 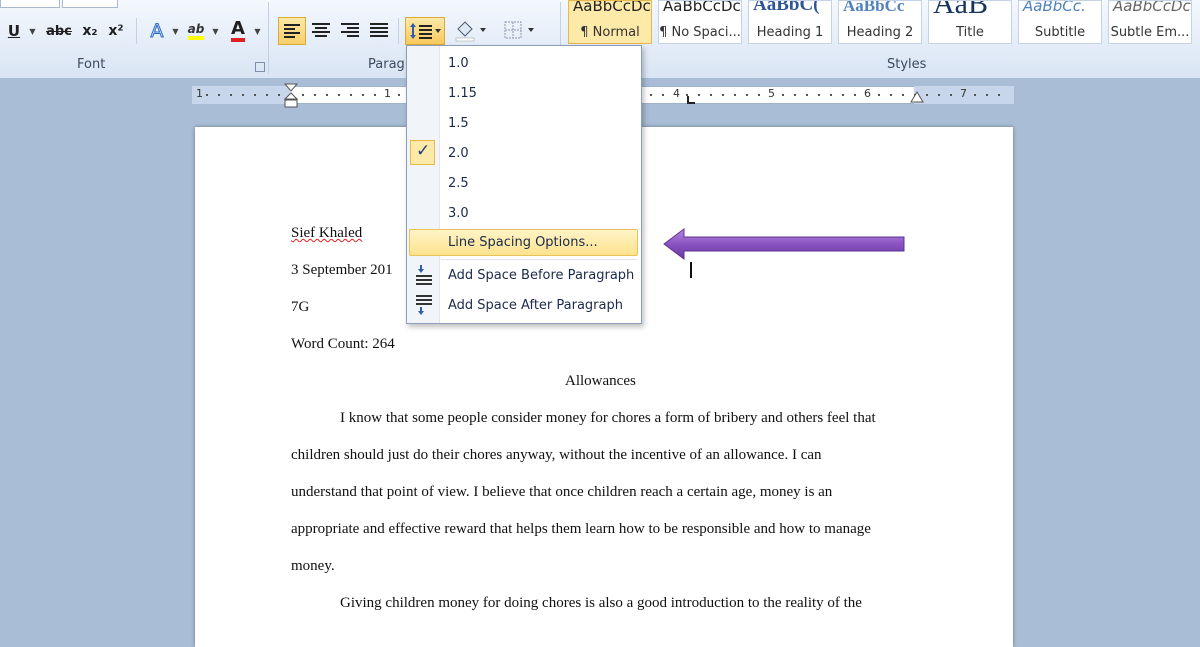 I want to click on menu-item-1-0: 1.0, so click(x=458, y=63).